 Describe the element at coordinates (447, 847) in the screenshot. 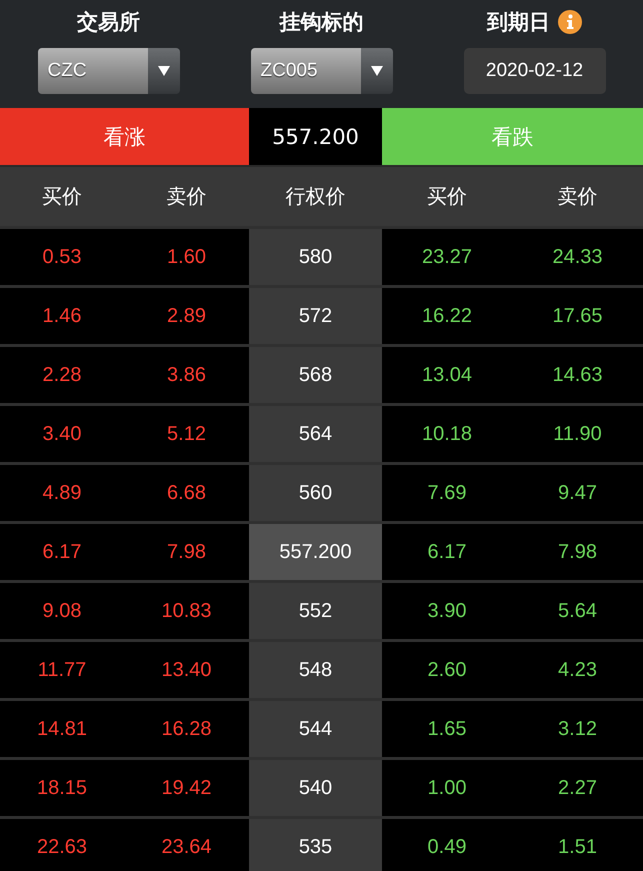

I see `table-cell-text: 0.49` at that location.